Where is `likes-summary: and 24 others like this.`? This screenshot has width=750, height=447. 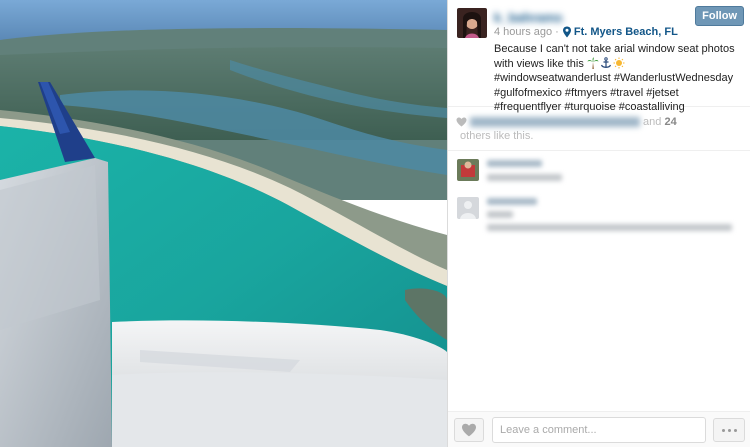
likes-summary: and 24 others like this. is located at coordinates (599, 129).